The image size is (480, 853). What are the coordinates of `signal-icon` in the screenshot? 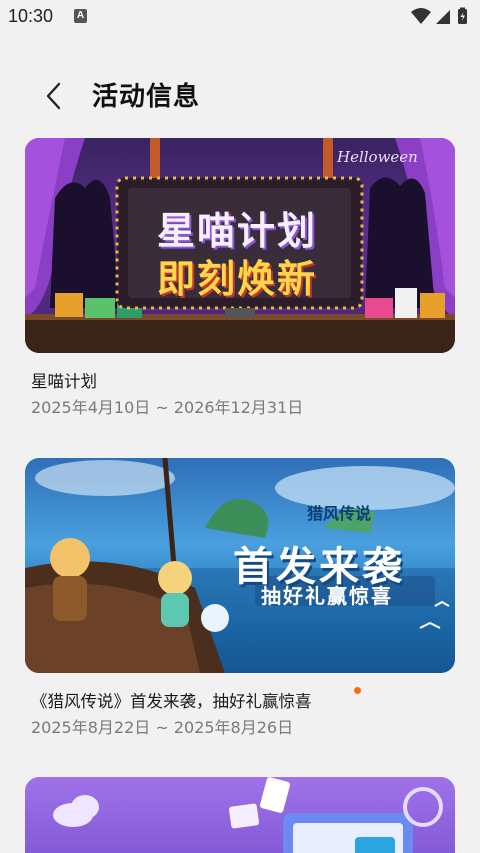 It's located at (443, 17).